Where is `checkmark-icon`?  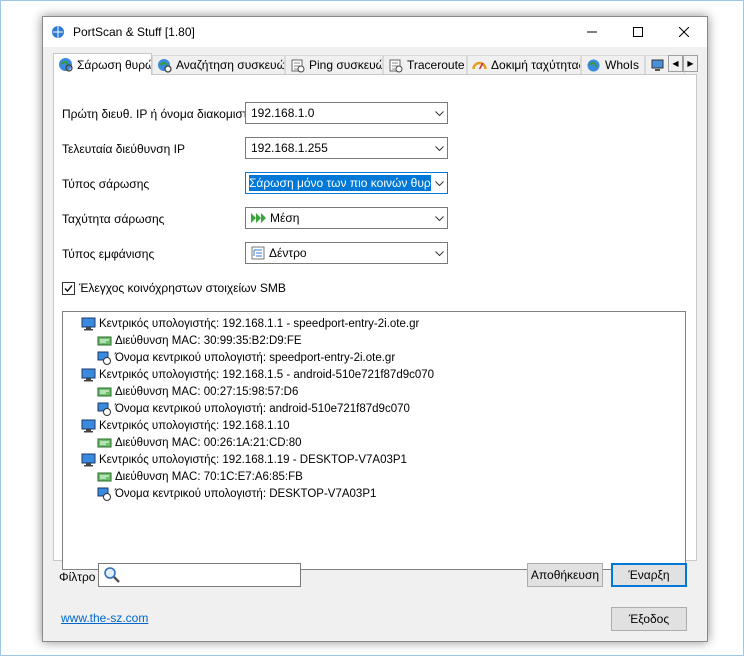
checkmark-icon is located at coordinates (68, 288).